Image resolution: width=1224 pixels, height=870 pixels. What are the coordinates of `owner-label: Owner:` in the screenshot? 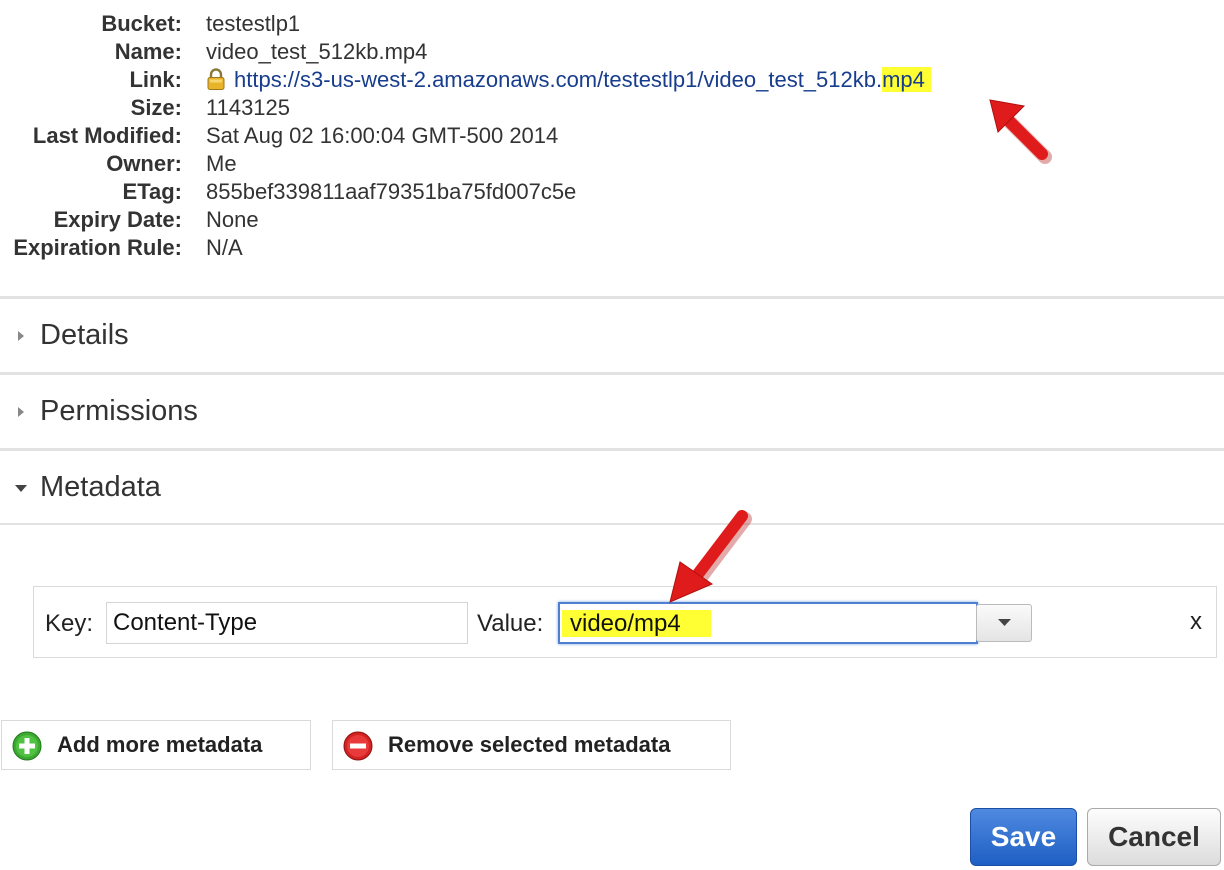 It's located at (144, 163).